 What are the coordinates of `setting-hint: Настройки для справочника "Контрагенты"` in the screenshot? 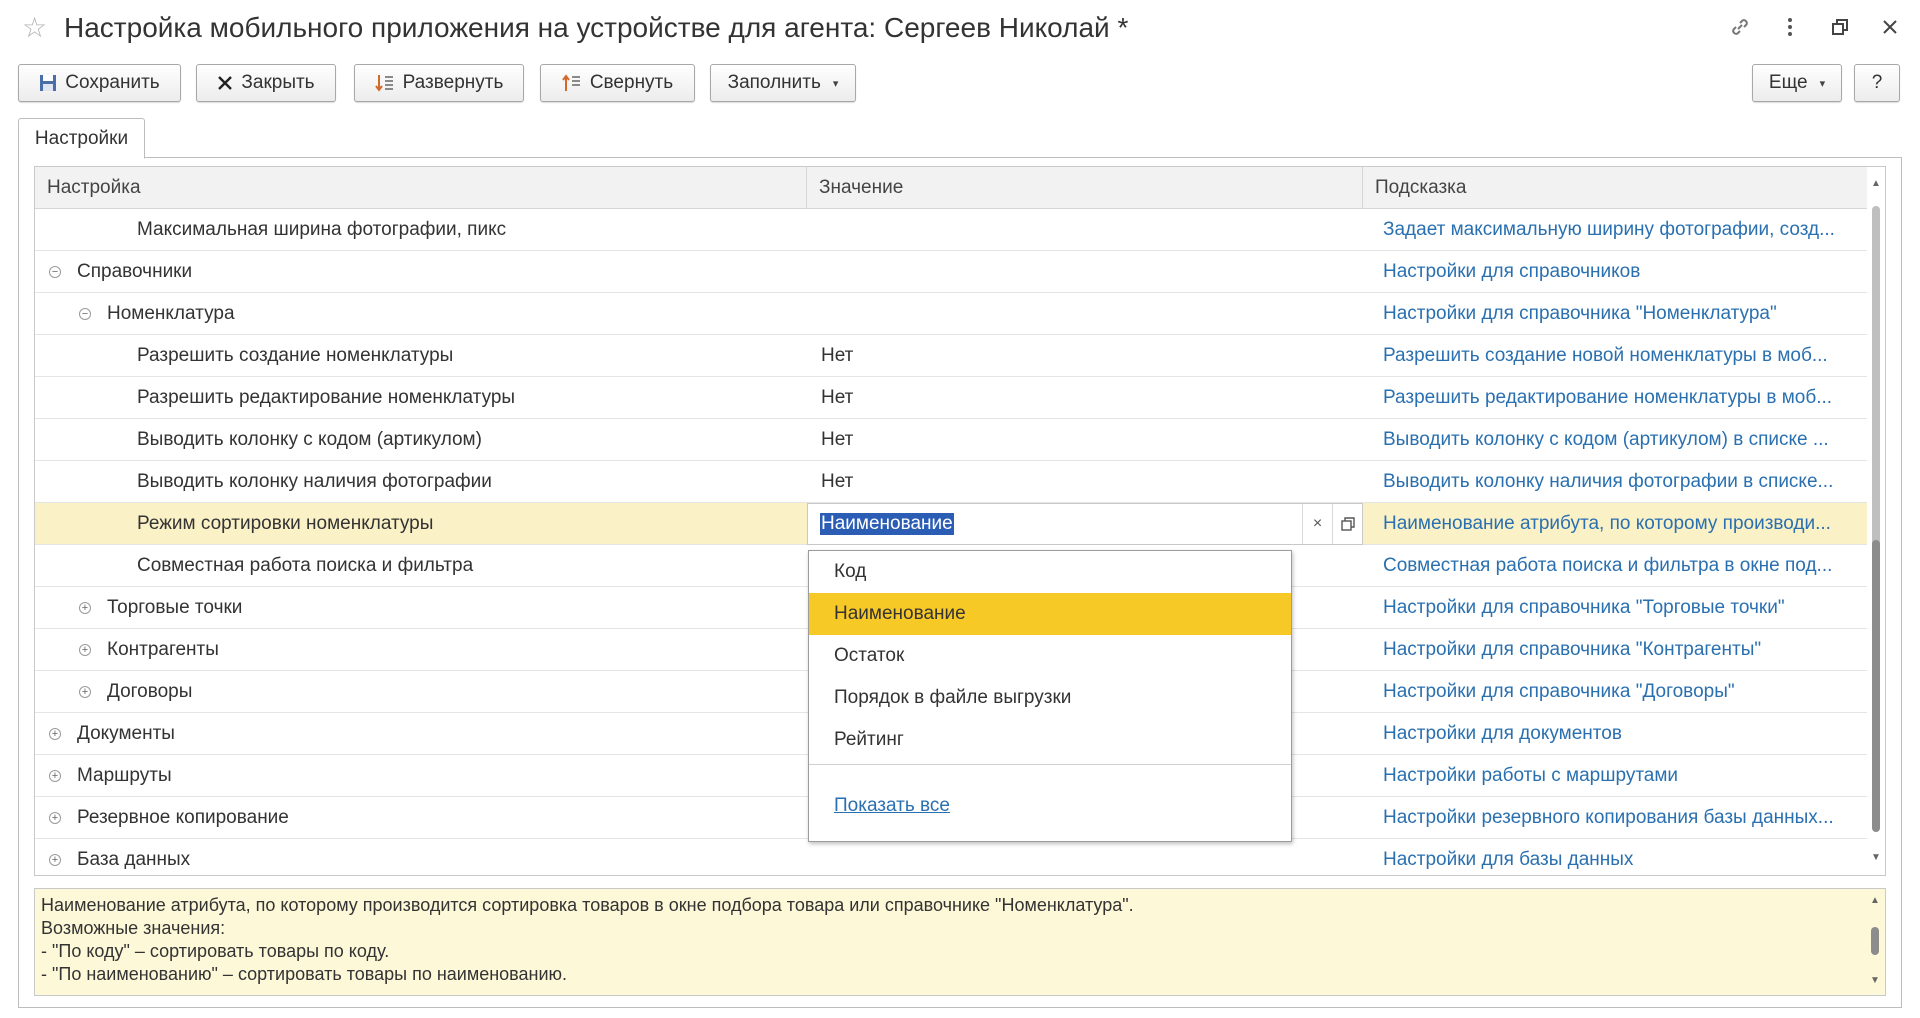 It's located at (1620, 650).